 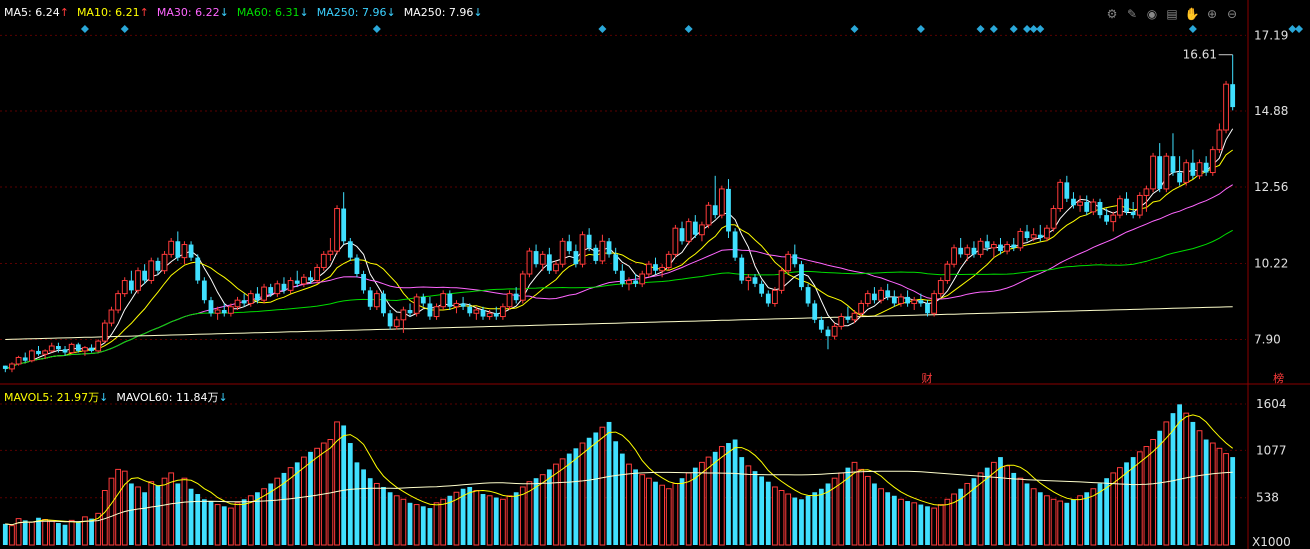 I want to click on zoom-out-icon: ⊖, so click(x=1232, y=14).